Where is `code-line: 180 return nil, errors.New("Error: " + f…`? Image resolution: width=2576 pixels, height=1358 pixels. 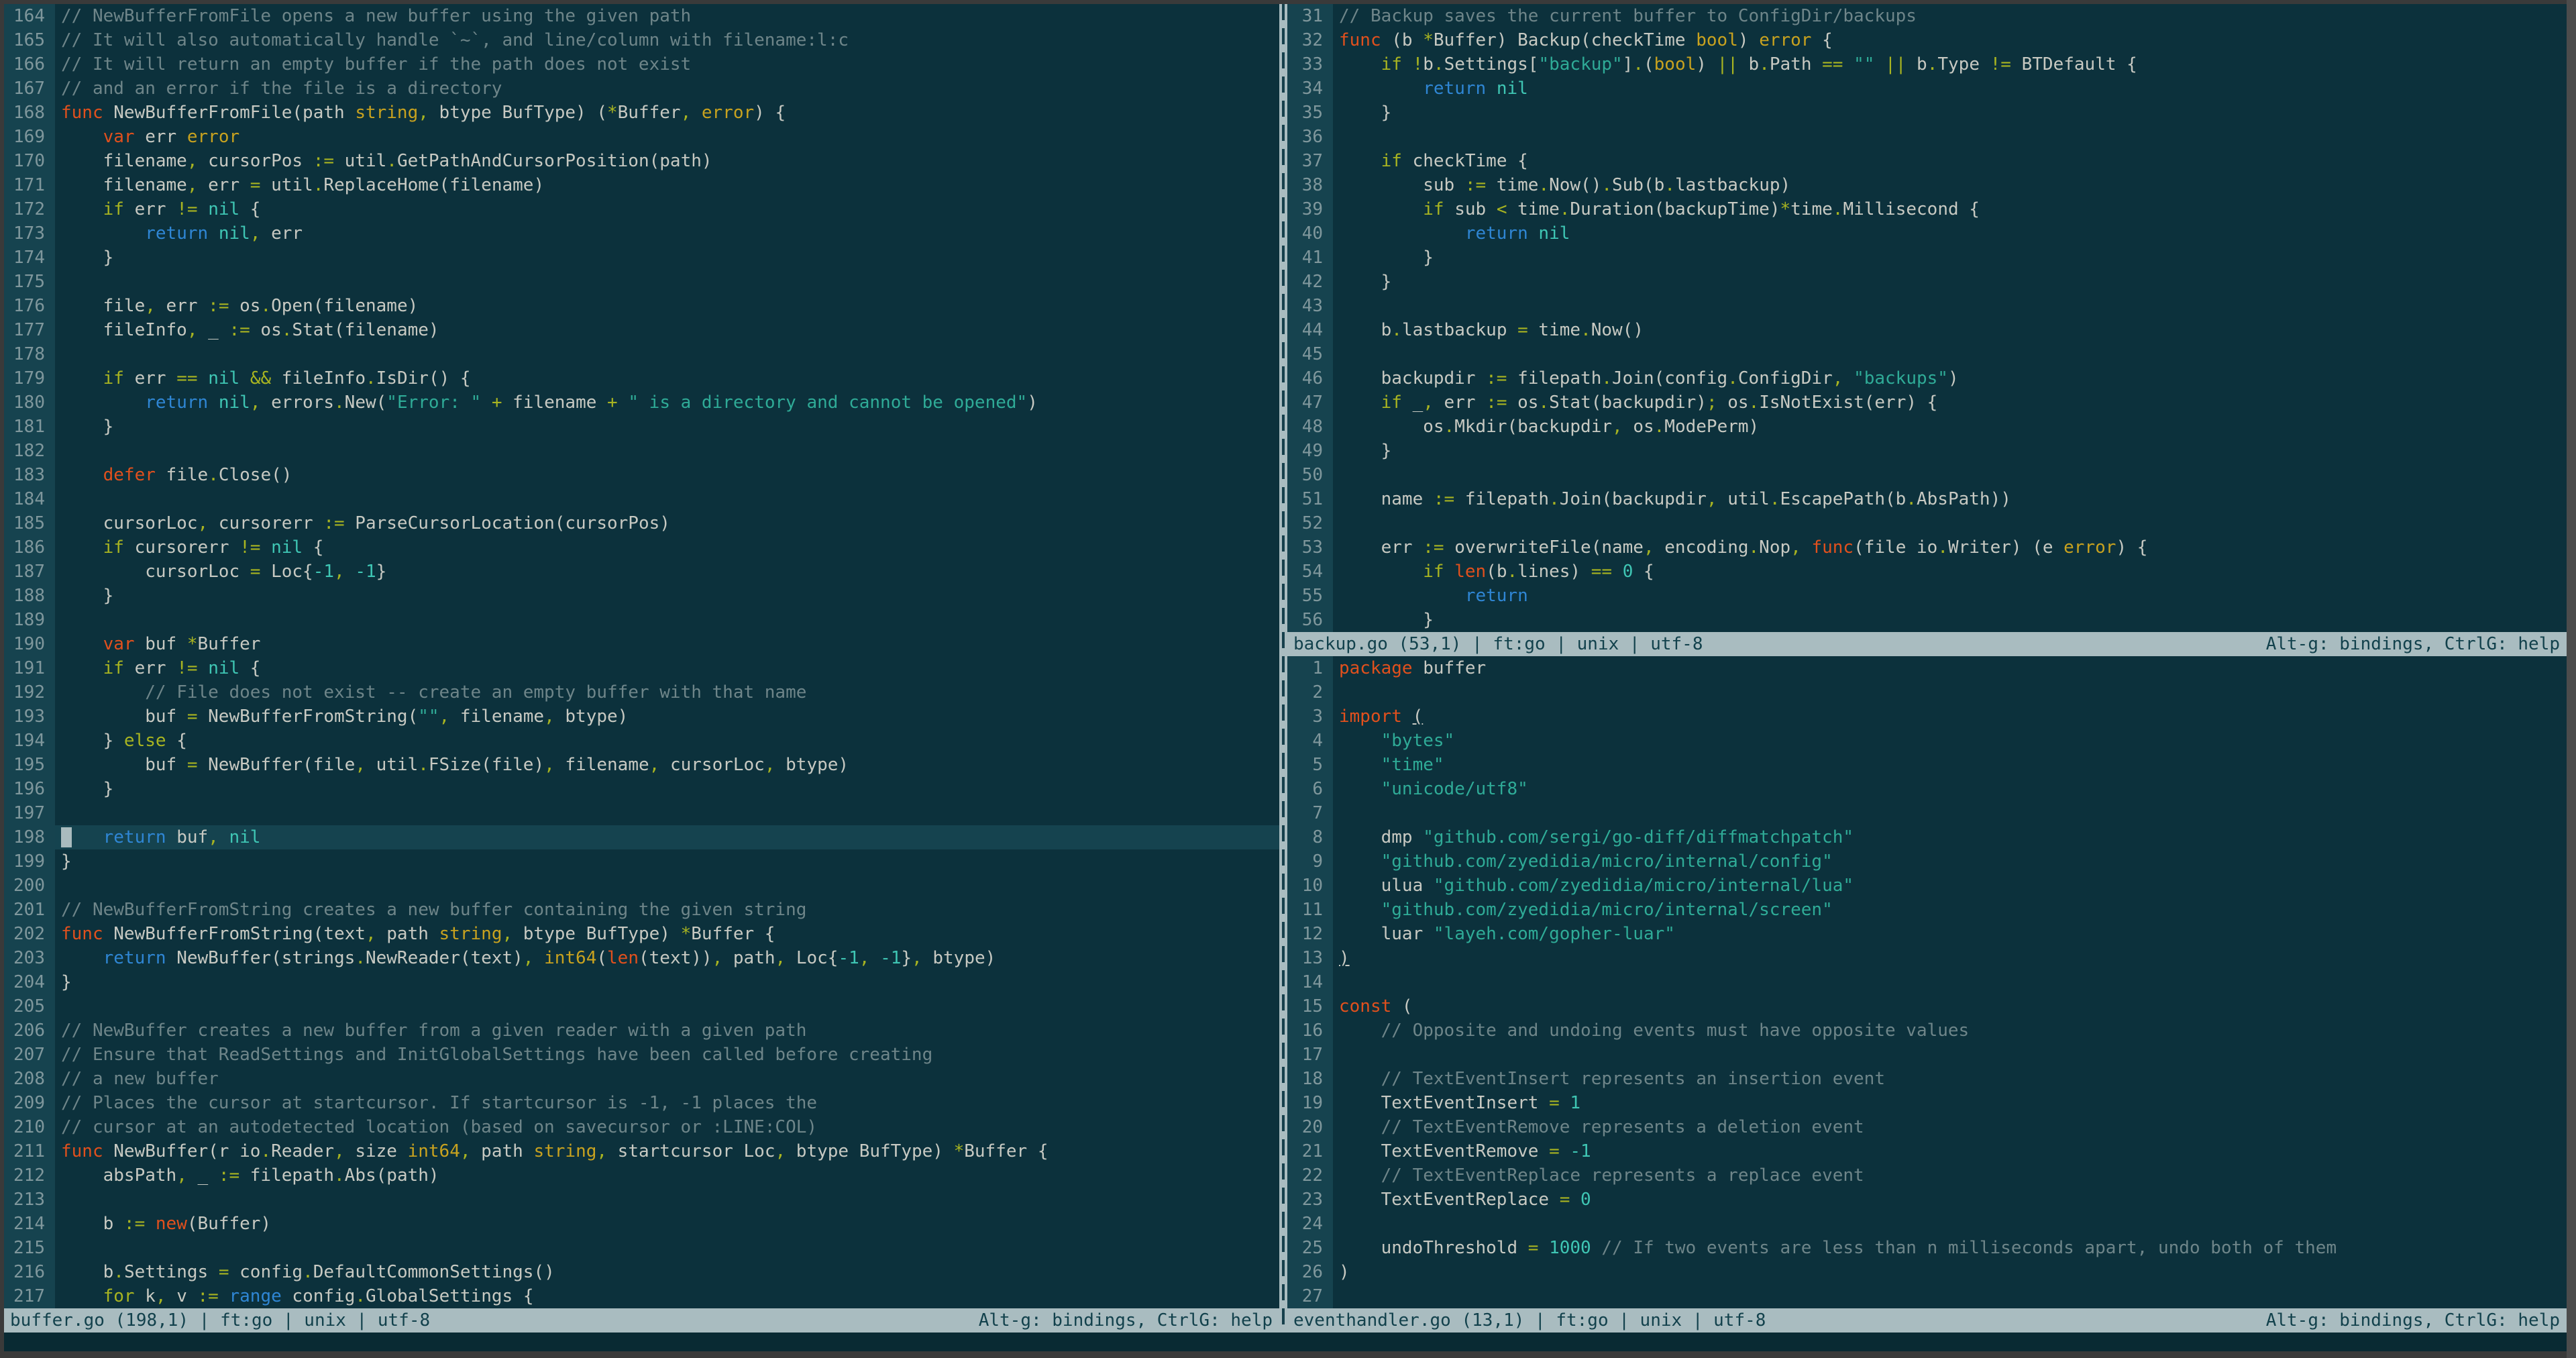 code-line: 180 return nil, errors.New("Error: " + f… is located at coordinates (641, 402).